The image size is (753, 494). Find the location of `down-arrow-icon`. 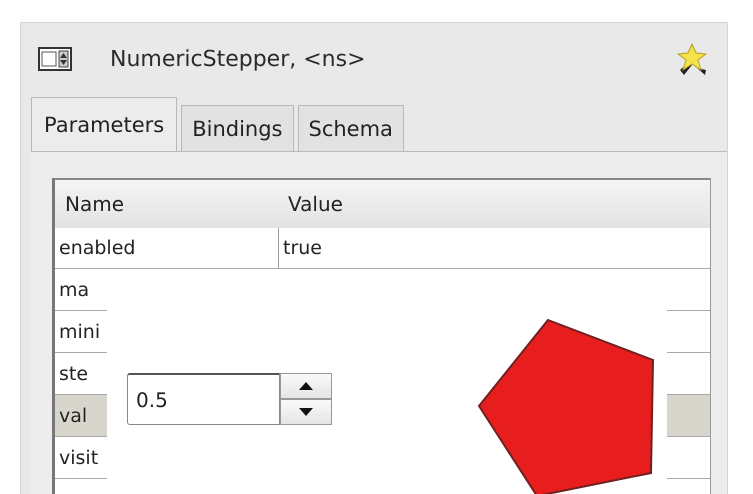

down-arrow-icon is located at coordinates (306, 412).